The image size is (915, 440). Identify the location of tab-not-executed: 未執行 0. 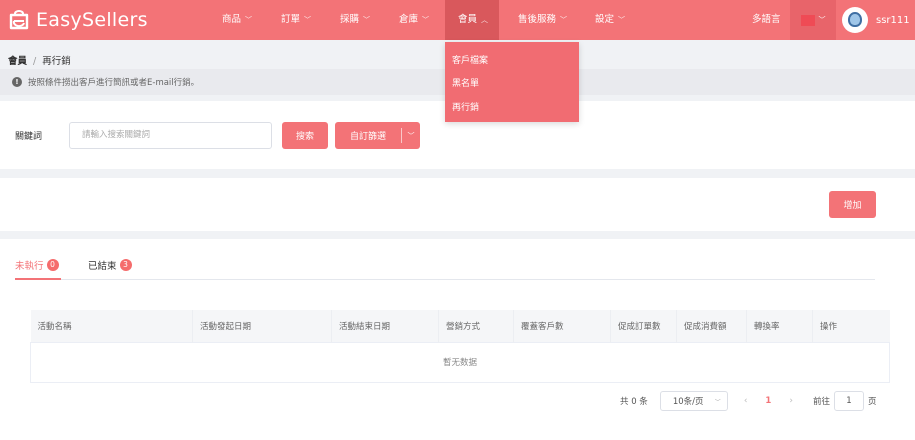
(37, 265).